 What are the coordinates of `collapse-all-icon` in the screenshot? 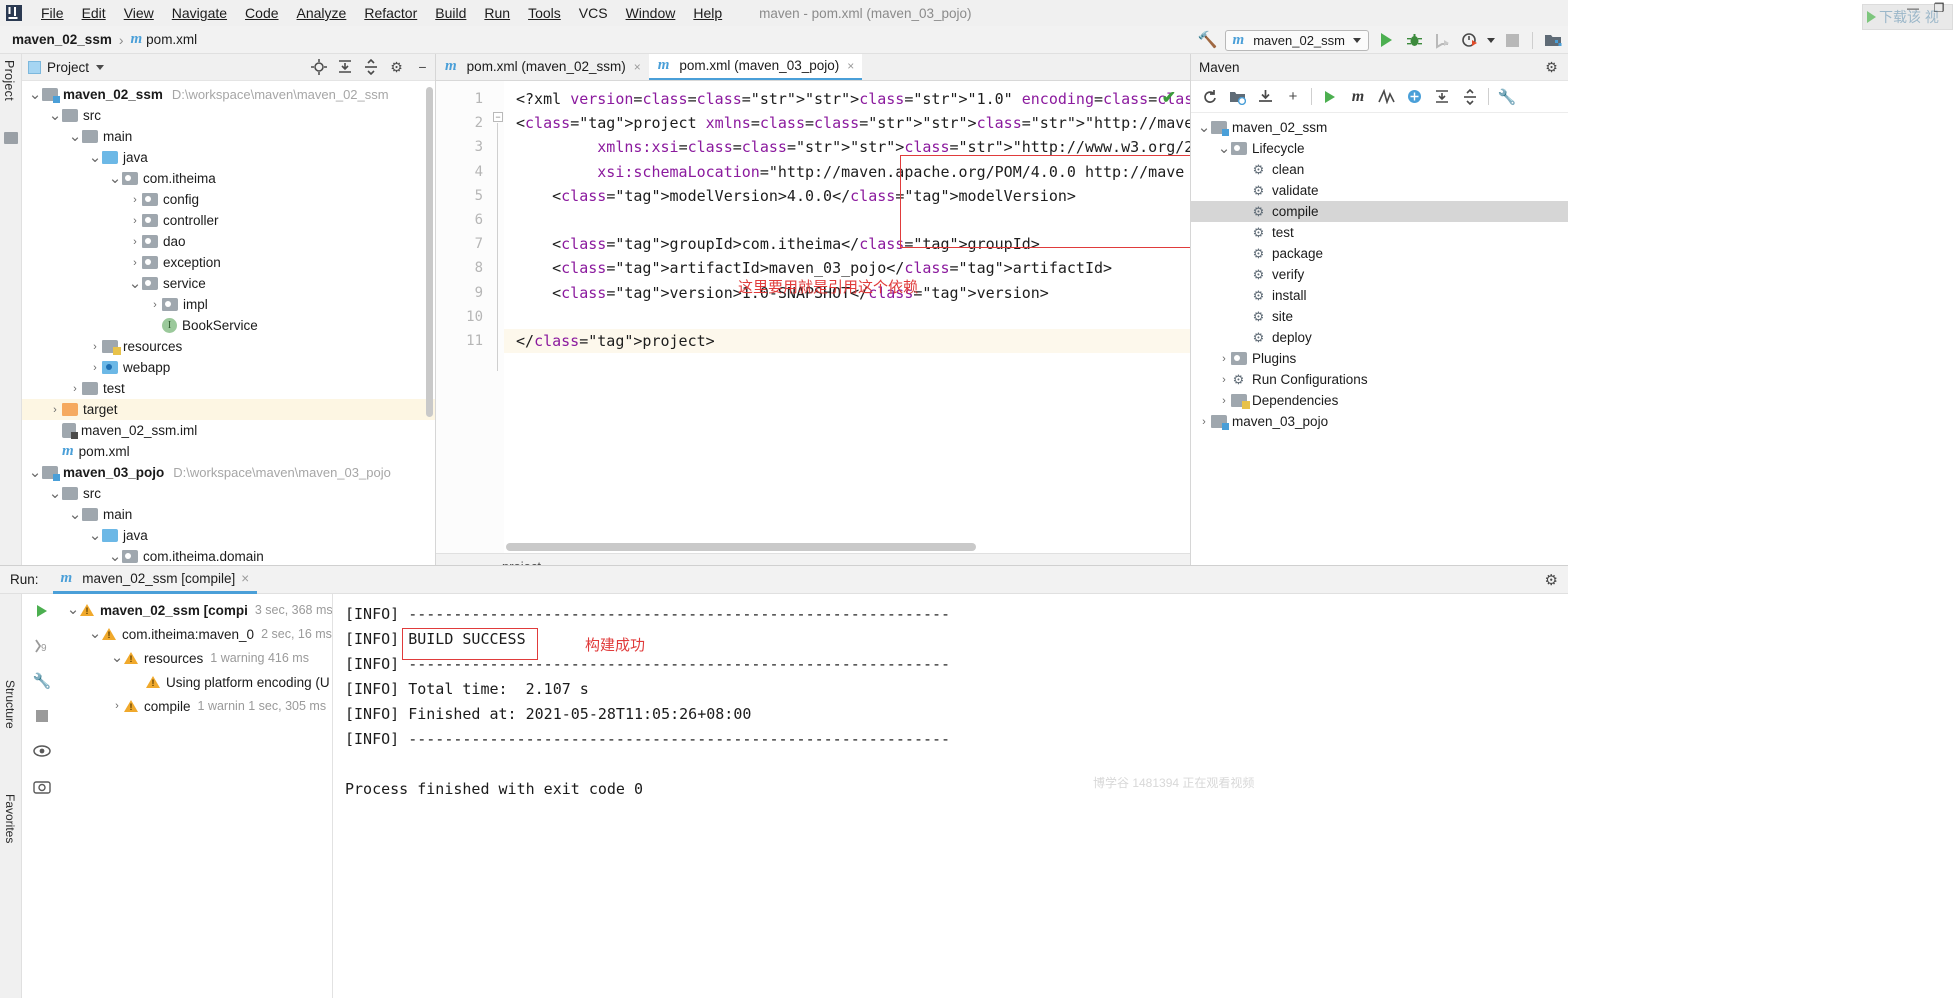 It's located at (1470, 97).